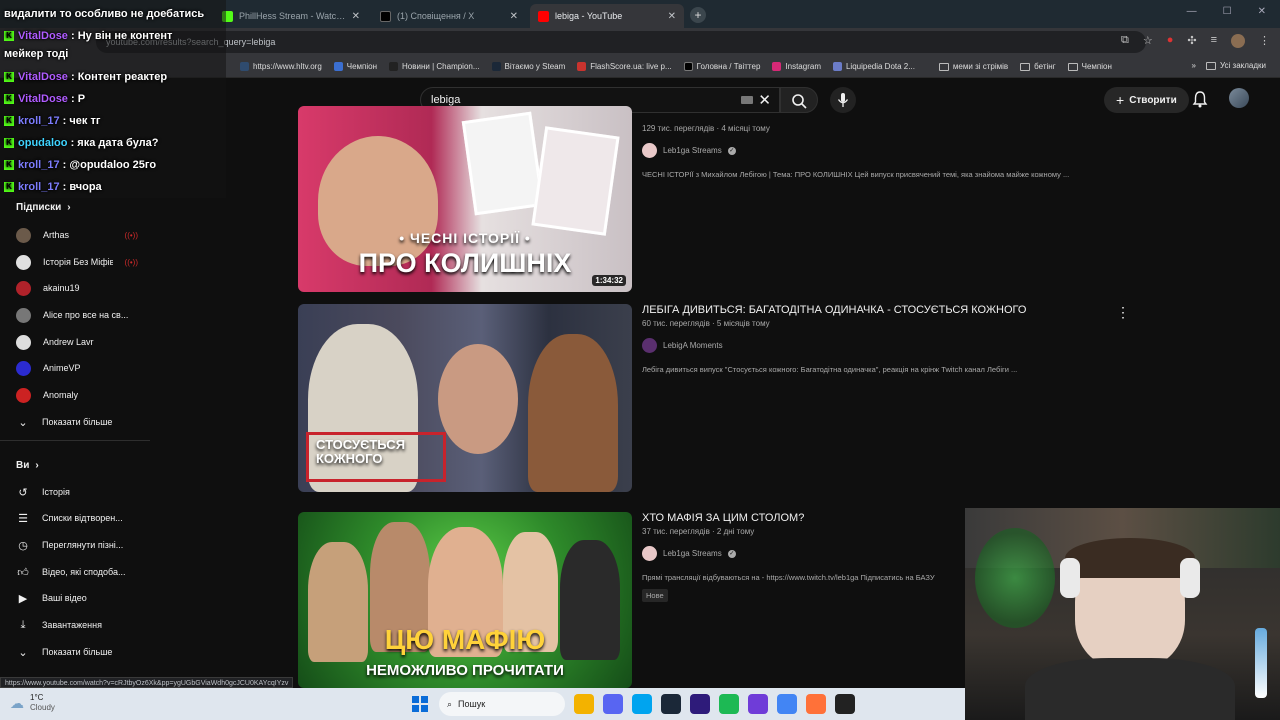 The height and width of the screenshot is (720, 1280). Describe the element at coordinates (1125, 41) in the screenshot. I see `install-app-icon: ⧉` at that location.